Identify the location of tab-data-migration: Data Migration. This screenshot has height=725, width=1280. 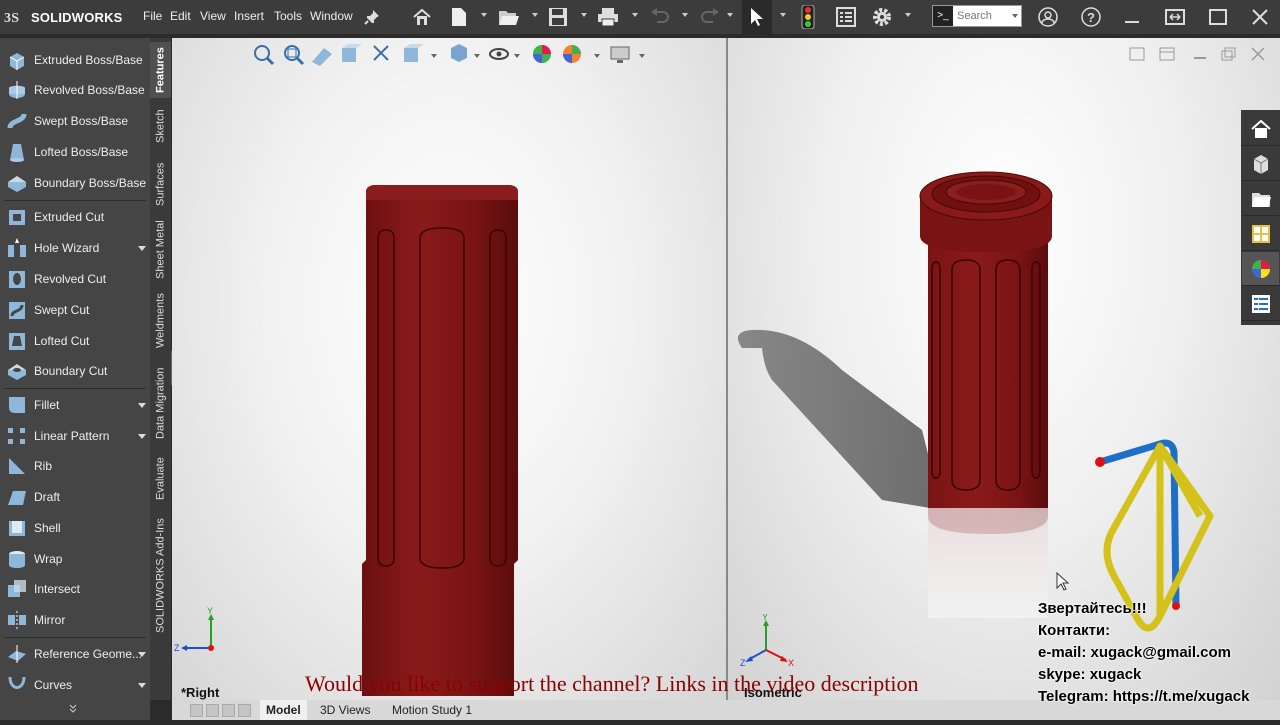
(160, 403).